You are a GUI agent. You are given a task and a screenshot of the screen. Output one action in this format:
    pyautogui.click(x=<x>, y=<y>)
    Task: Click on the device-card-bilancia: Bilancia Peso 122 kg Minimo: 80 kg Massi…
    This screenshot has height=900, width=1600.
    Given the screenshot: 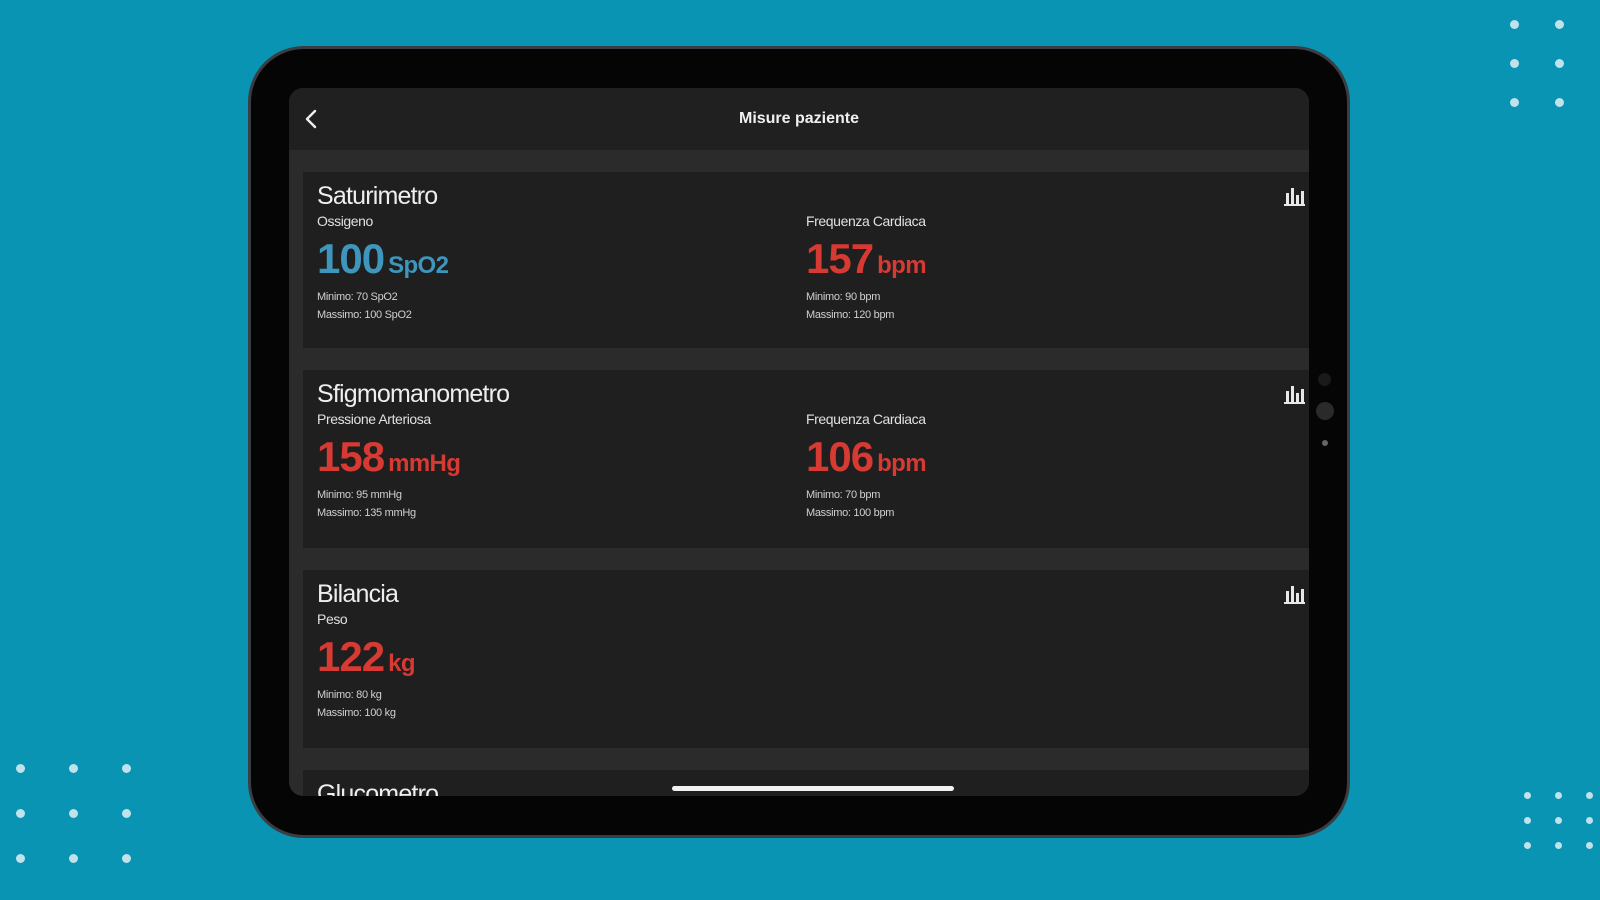 What is the action you would take?
    pyautogui.click(x=806, y=659)
    